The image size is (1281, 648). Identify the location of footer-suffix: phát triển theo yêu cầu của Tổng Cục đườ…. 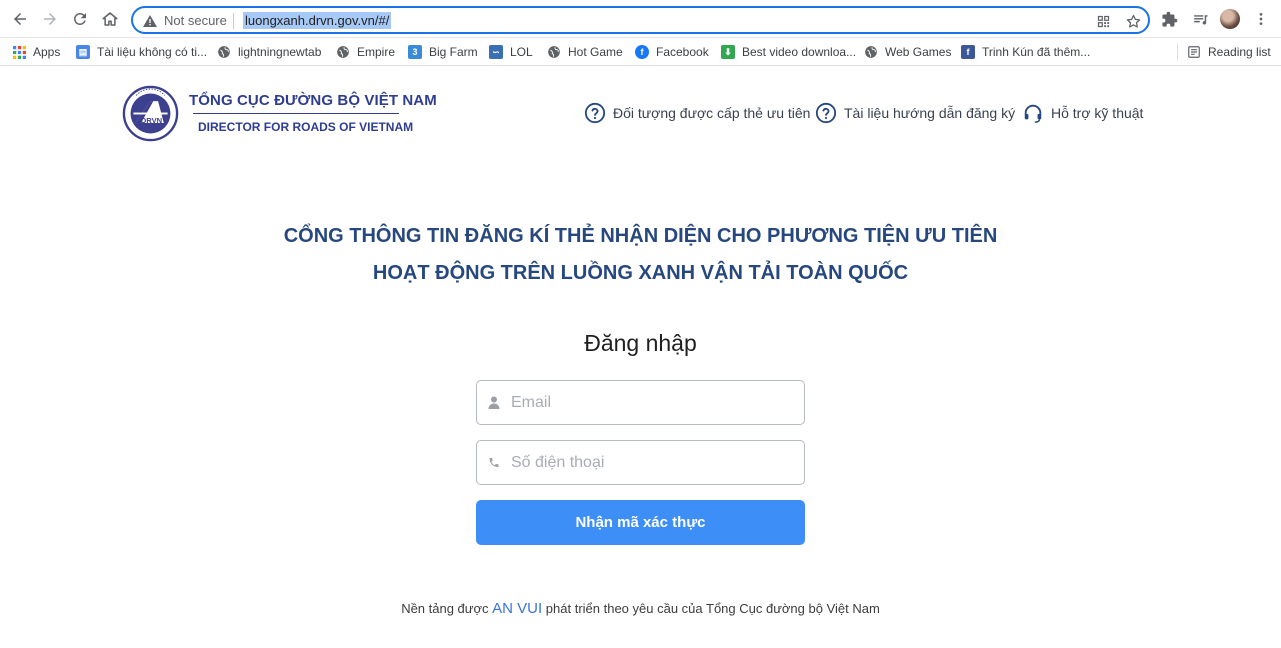
(712, 608).